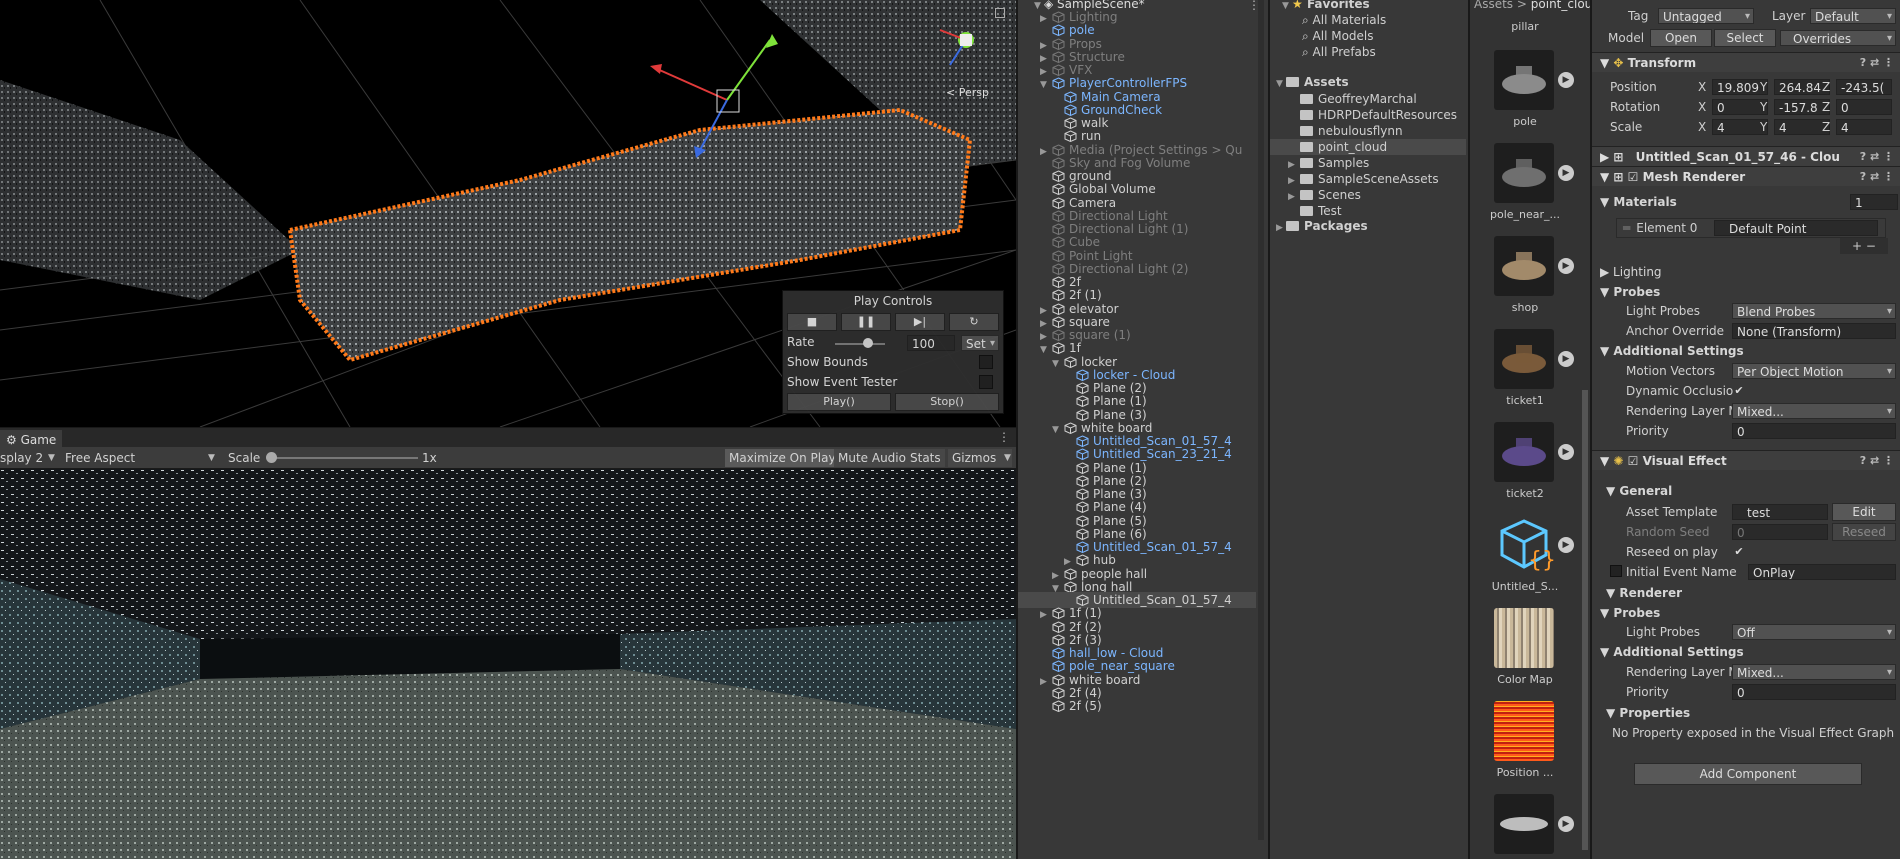 This screenshot has width=1900, height=859. Describe the element at coordinates (1814, 632) in the screenshot. I see `vfx-light-probes-dropdown: Off` at that location.